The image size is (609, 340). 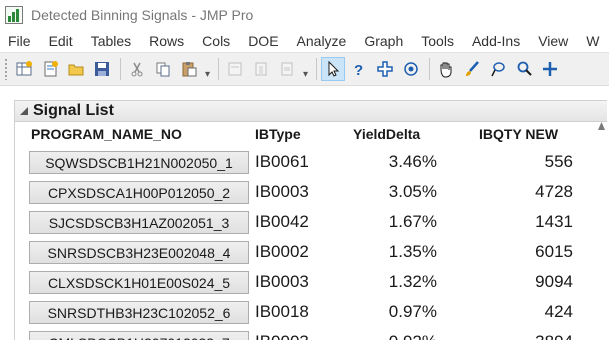 What do you see at coordinates (311, 111) in the screenshot?
I see `outline-header: Signal List` at bounding box center [311, 111].